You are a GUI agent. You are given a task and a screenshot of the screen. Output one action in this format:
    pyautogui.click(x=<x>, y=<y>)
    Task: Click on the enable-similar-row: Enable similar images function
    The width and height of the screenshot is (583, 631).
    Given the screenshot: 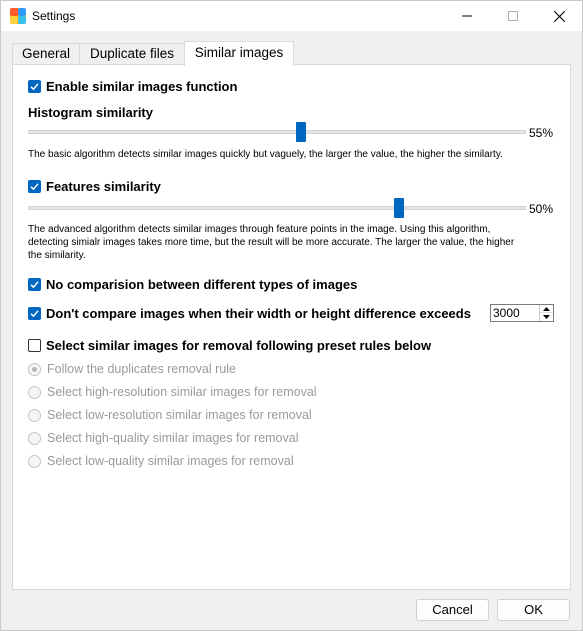 What is the action you would take?
    pyautogui.click(x=132, y=86)
    